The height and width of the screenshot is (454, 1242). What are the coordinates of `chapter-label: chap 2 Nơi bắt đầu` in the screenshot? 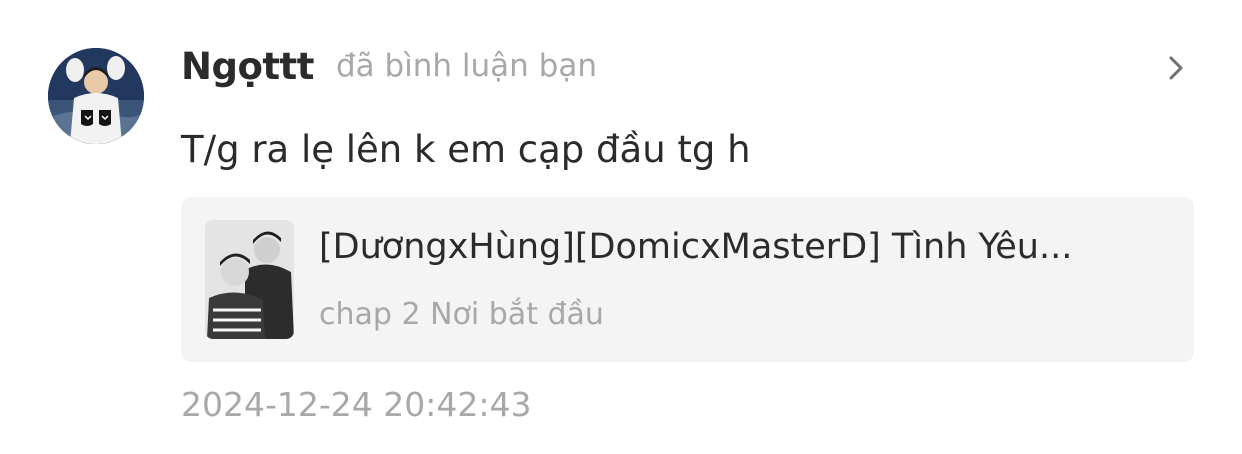 It's located at (461, 314).